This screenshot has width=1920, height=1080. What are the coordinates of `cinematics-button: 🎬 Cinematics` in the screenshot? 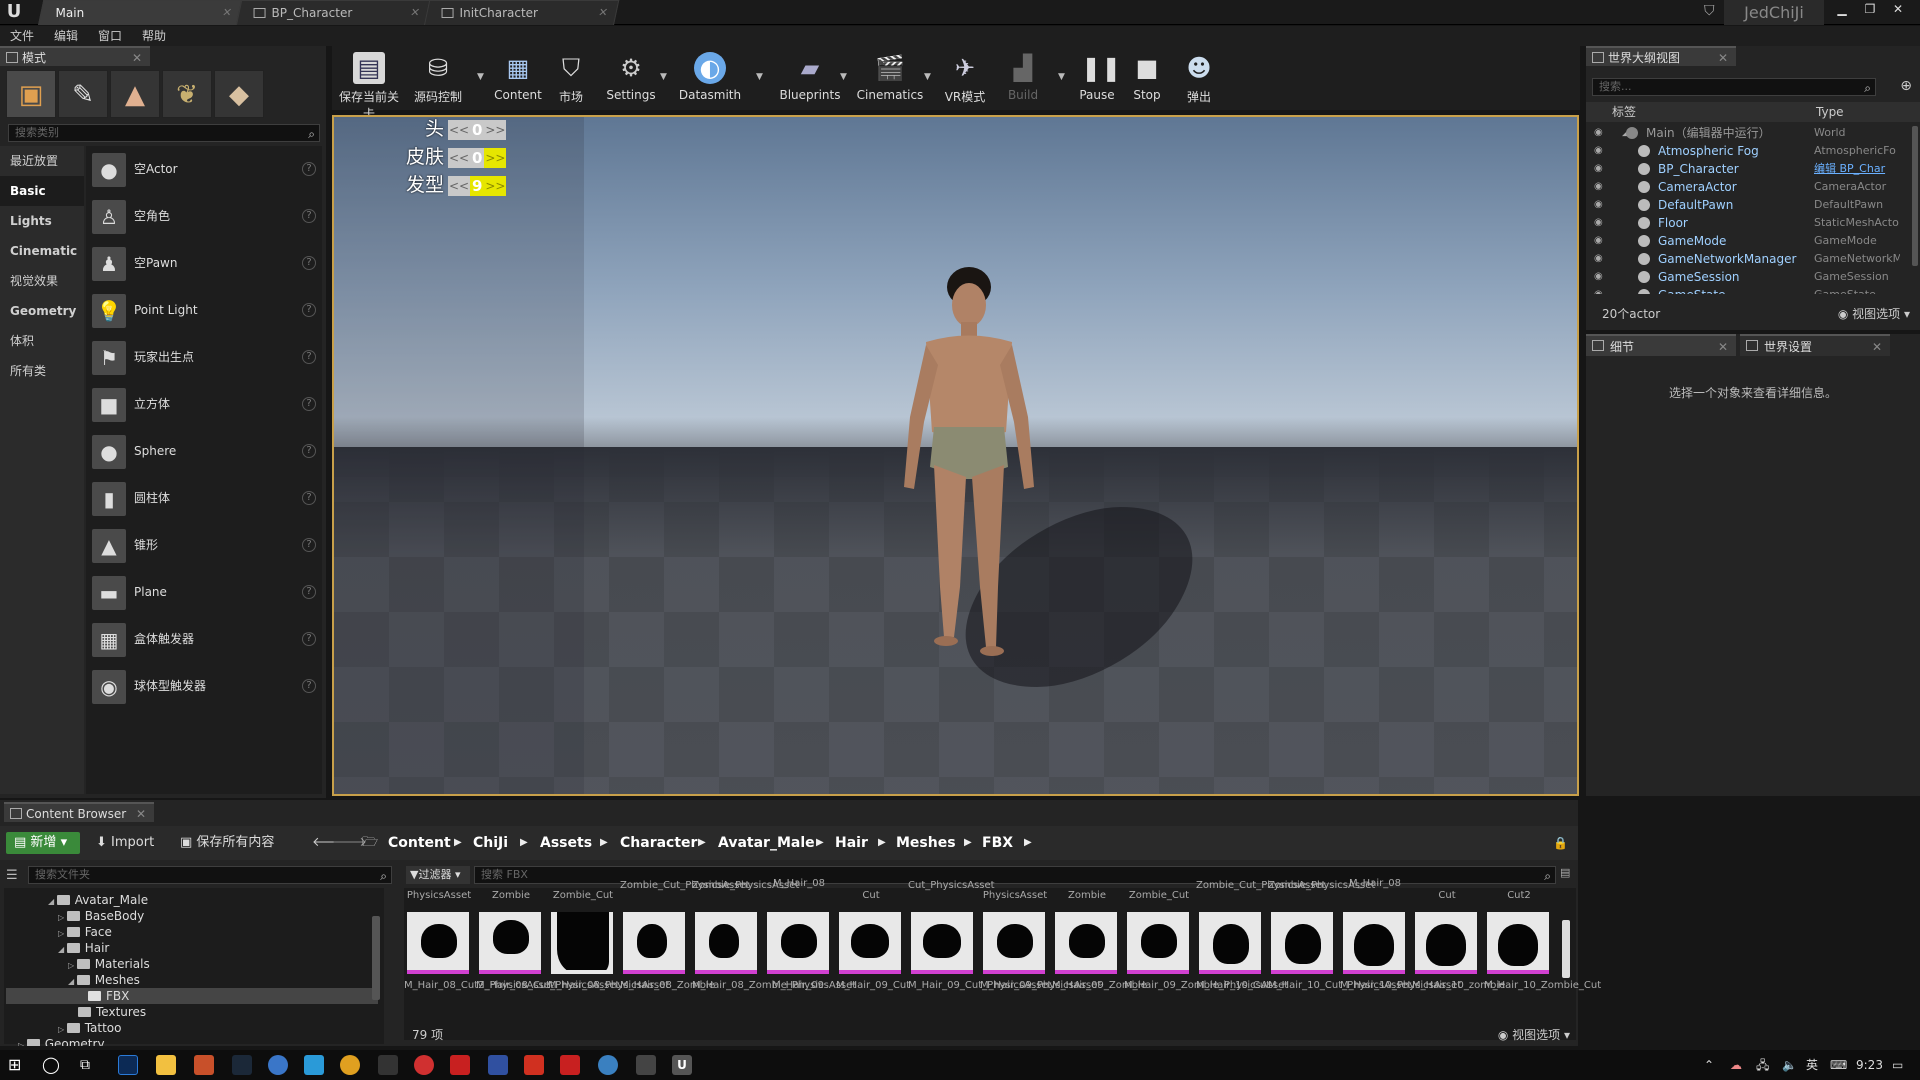 It's located at (890, 79).